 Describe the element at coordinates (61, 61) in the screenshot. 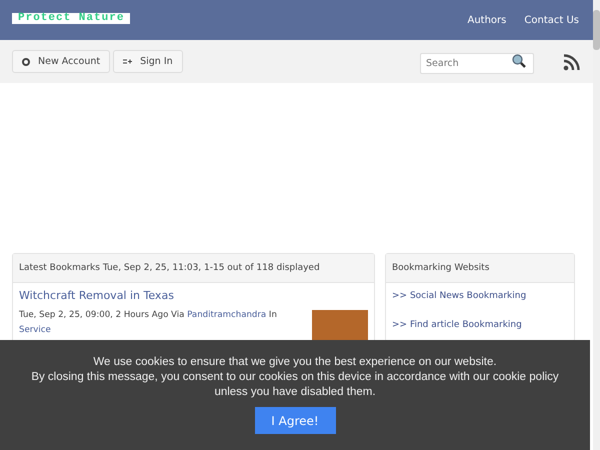

I see `toolbar-button: New Account` at that location.